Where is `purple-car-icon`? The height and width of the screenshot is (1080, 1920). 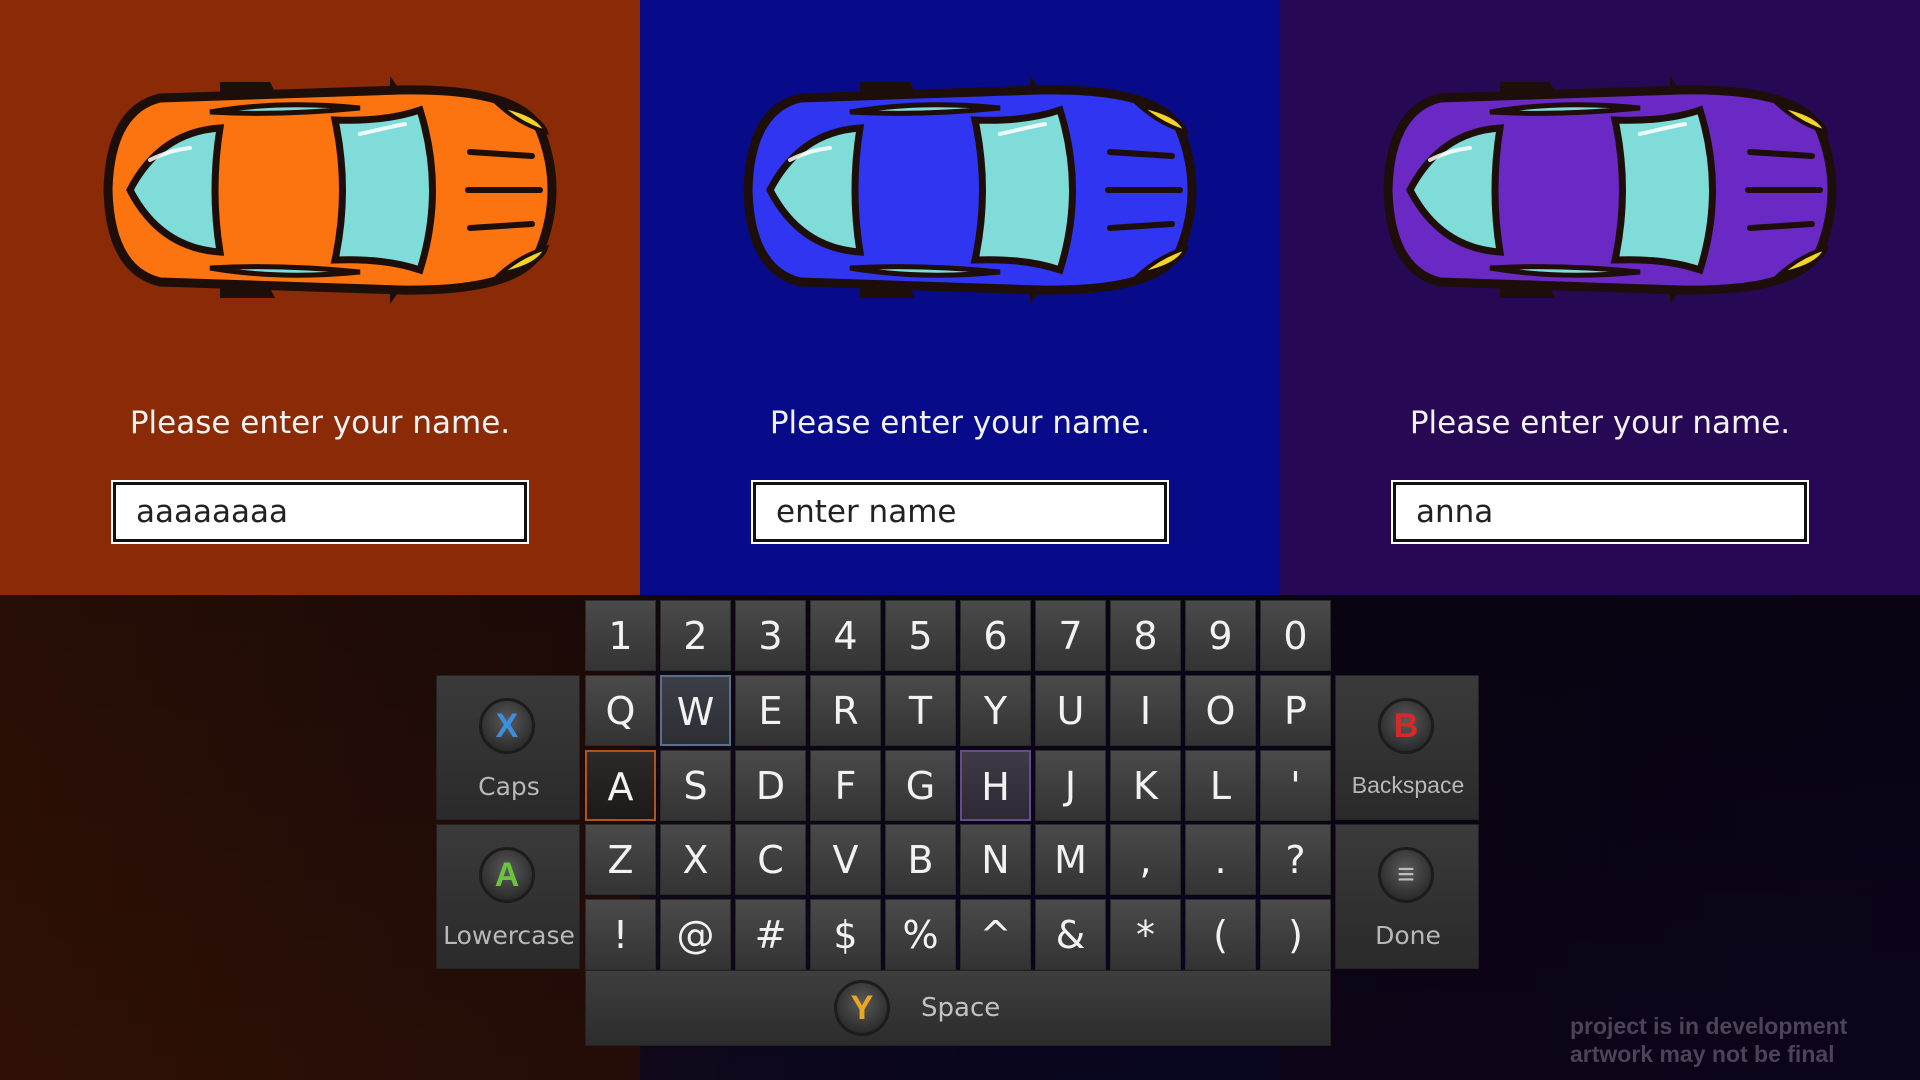 purple-car-icon is located at coordinates (1610, 190).